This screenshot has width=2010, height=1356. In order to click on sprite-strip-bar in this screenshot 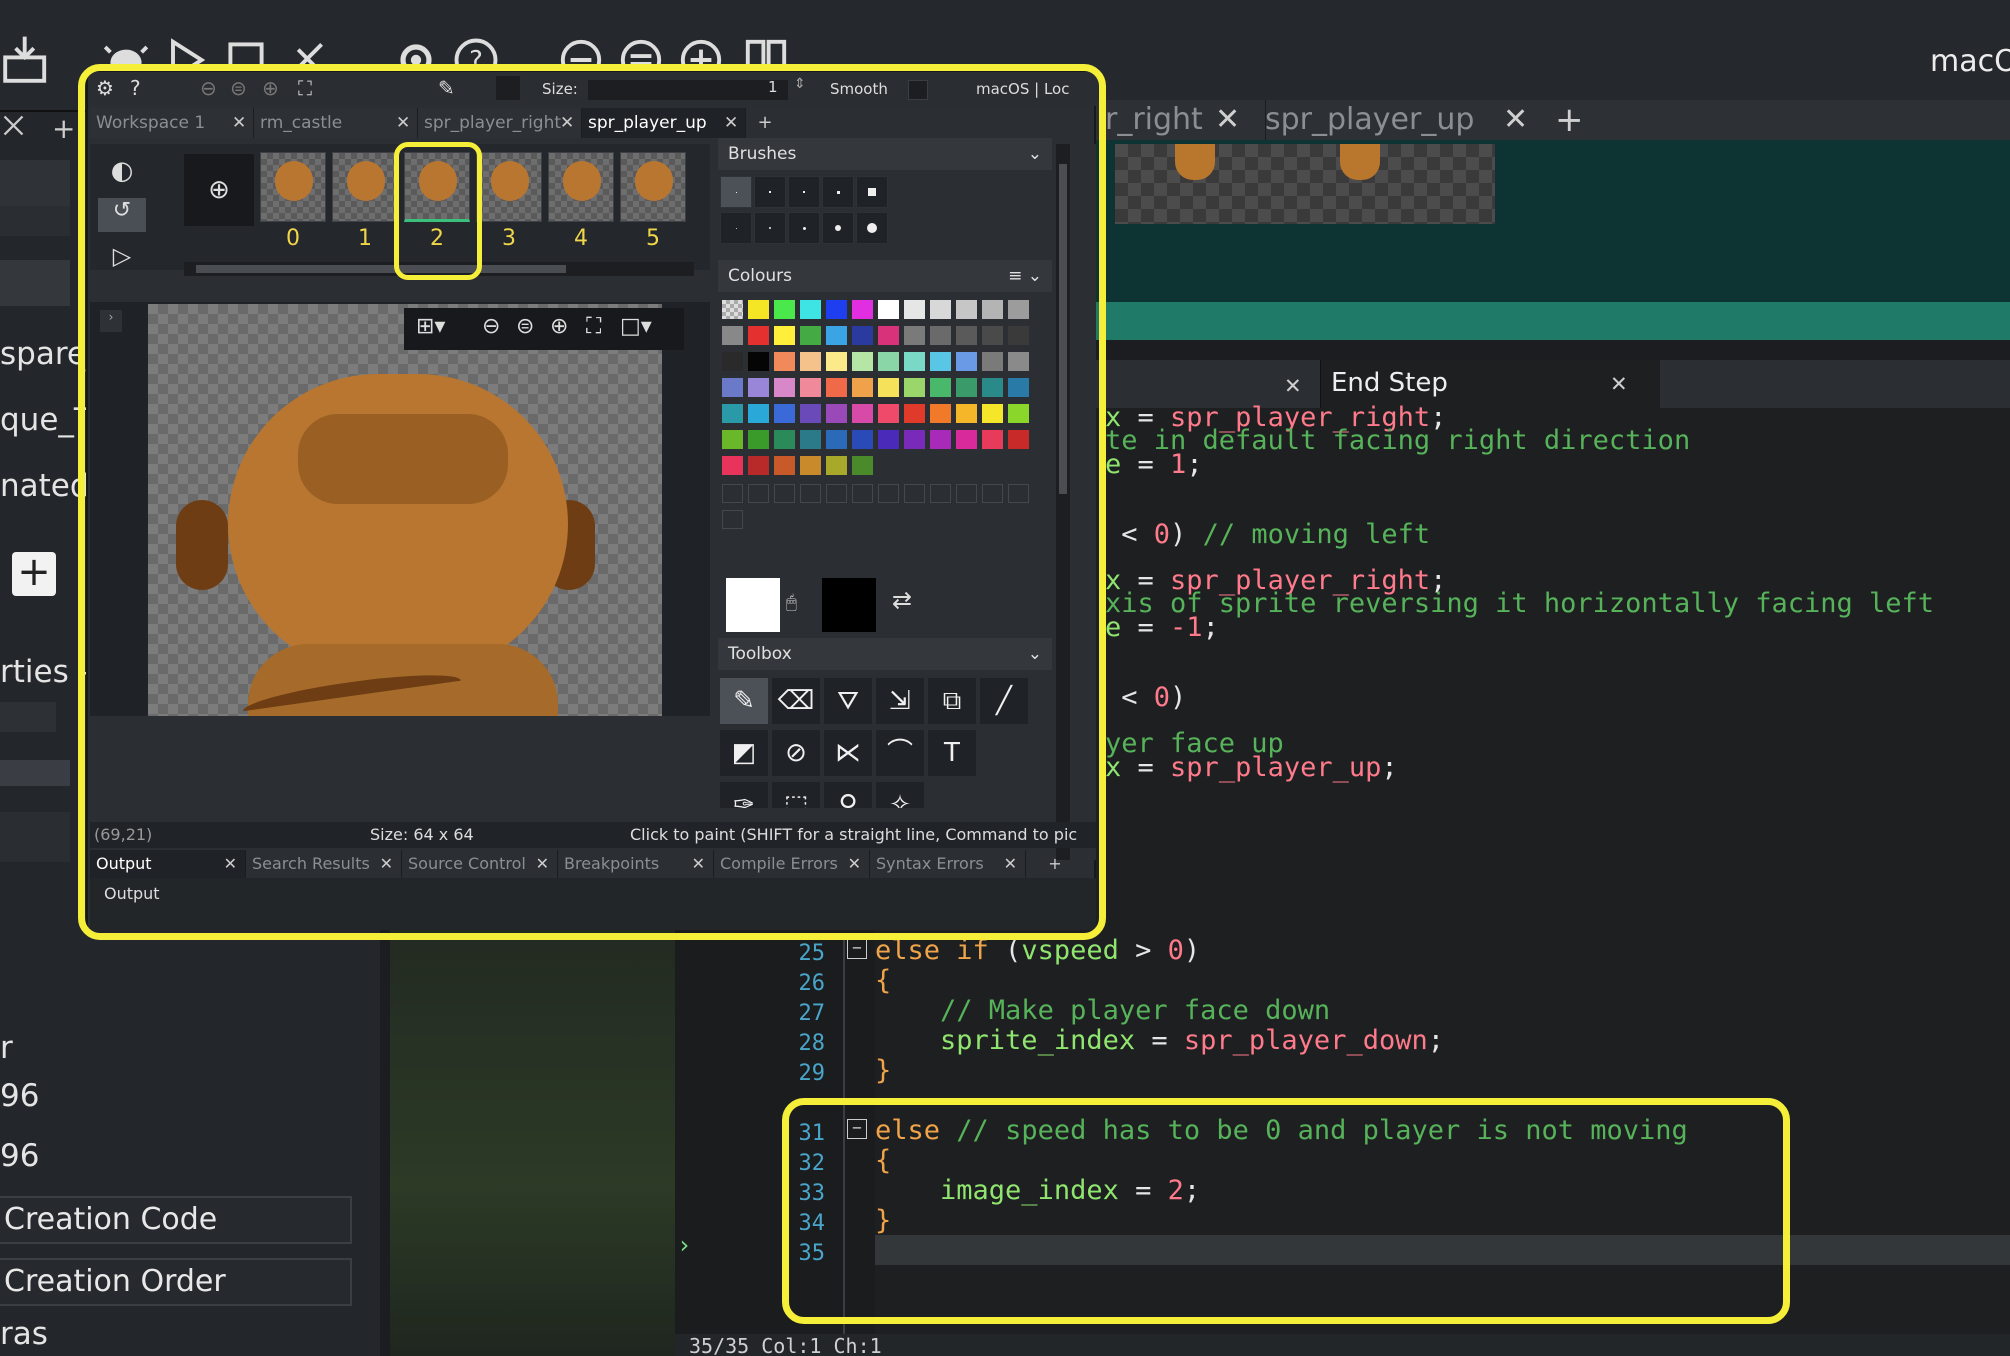, I will do `click(1547, 321)`.